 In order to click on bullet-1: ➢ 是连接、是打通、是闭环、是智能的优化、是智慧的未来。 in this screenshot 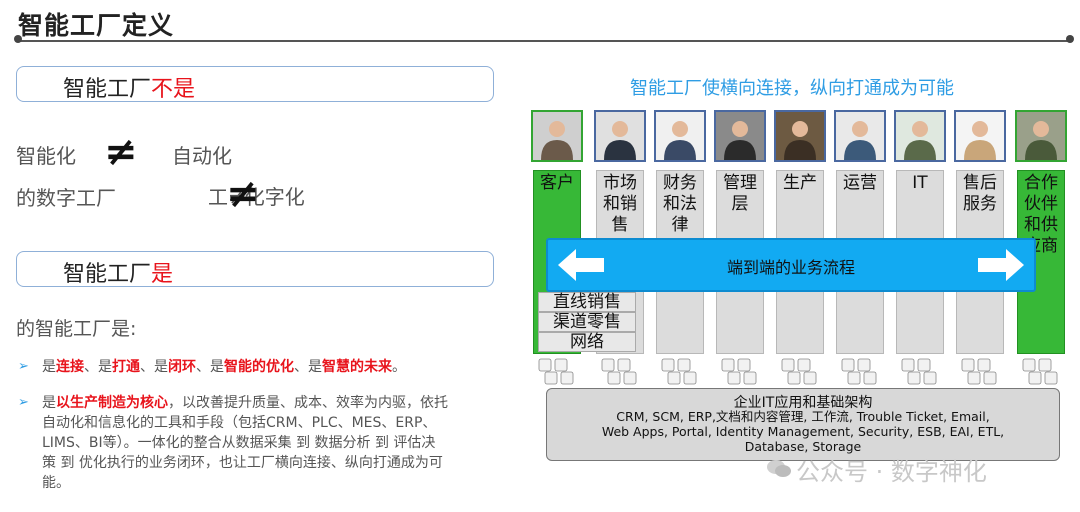, I will do `click(258, 367)`.